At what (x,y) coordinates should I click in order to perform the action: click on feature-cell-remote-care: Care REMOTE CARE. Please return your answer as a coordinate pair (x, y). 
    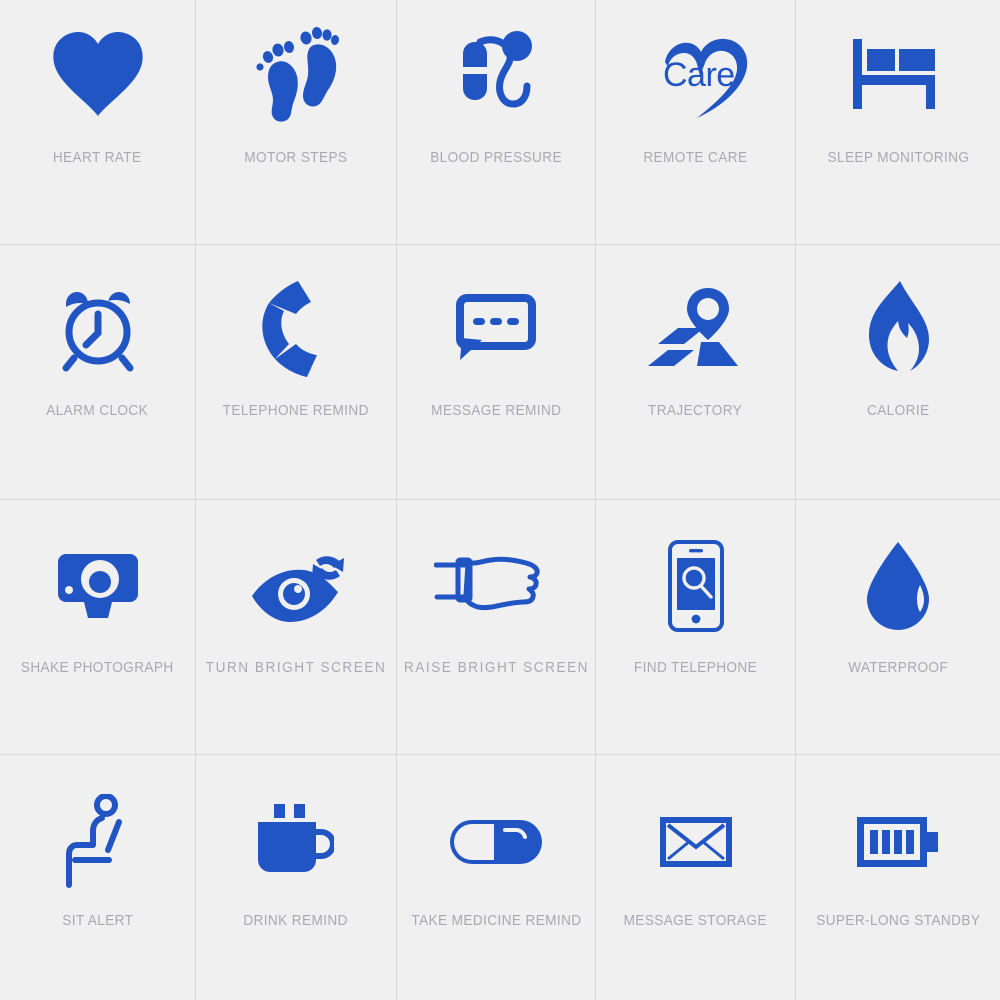
    Looking at the image, I should click on (696, 122).